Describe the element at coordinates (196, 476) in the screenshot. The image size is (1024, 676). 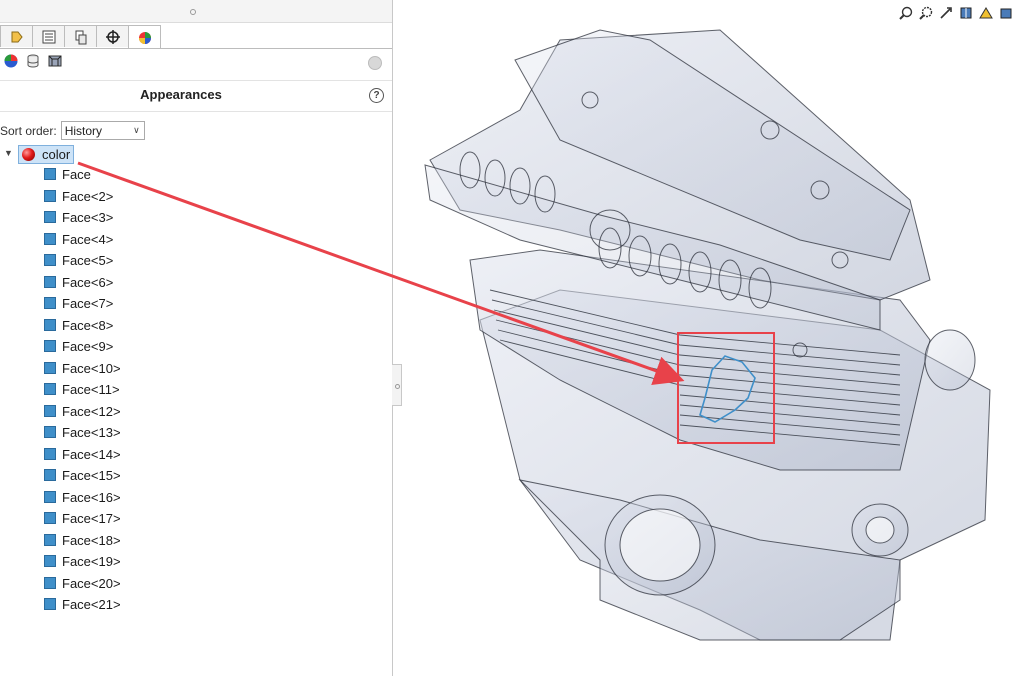
I see `tree-face-item: Face<15>` at that location.